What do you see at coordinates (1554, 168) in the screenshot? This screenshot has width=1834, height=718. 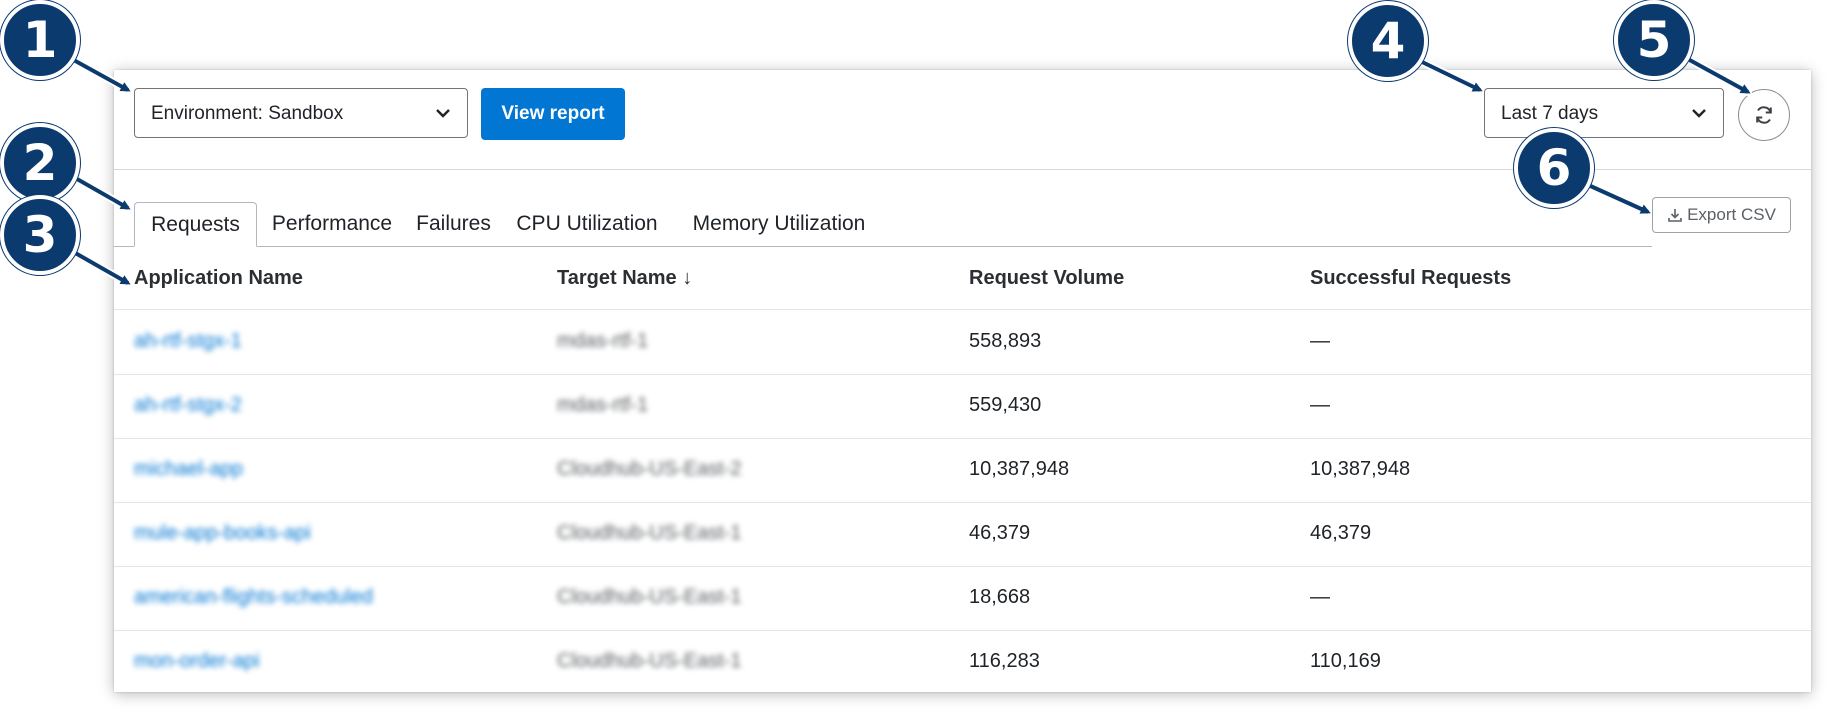 I see `callout-6: 6` at bounding box center [1554, 168].